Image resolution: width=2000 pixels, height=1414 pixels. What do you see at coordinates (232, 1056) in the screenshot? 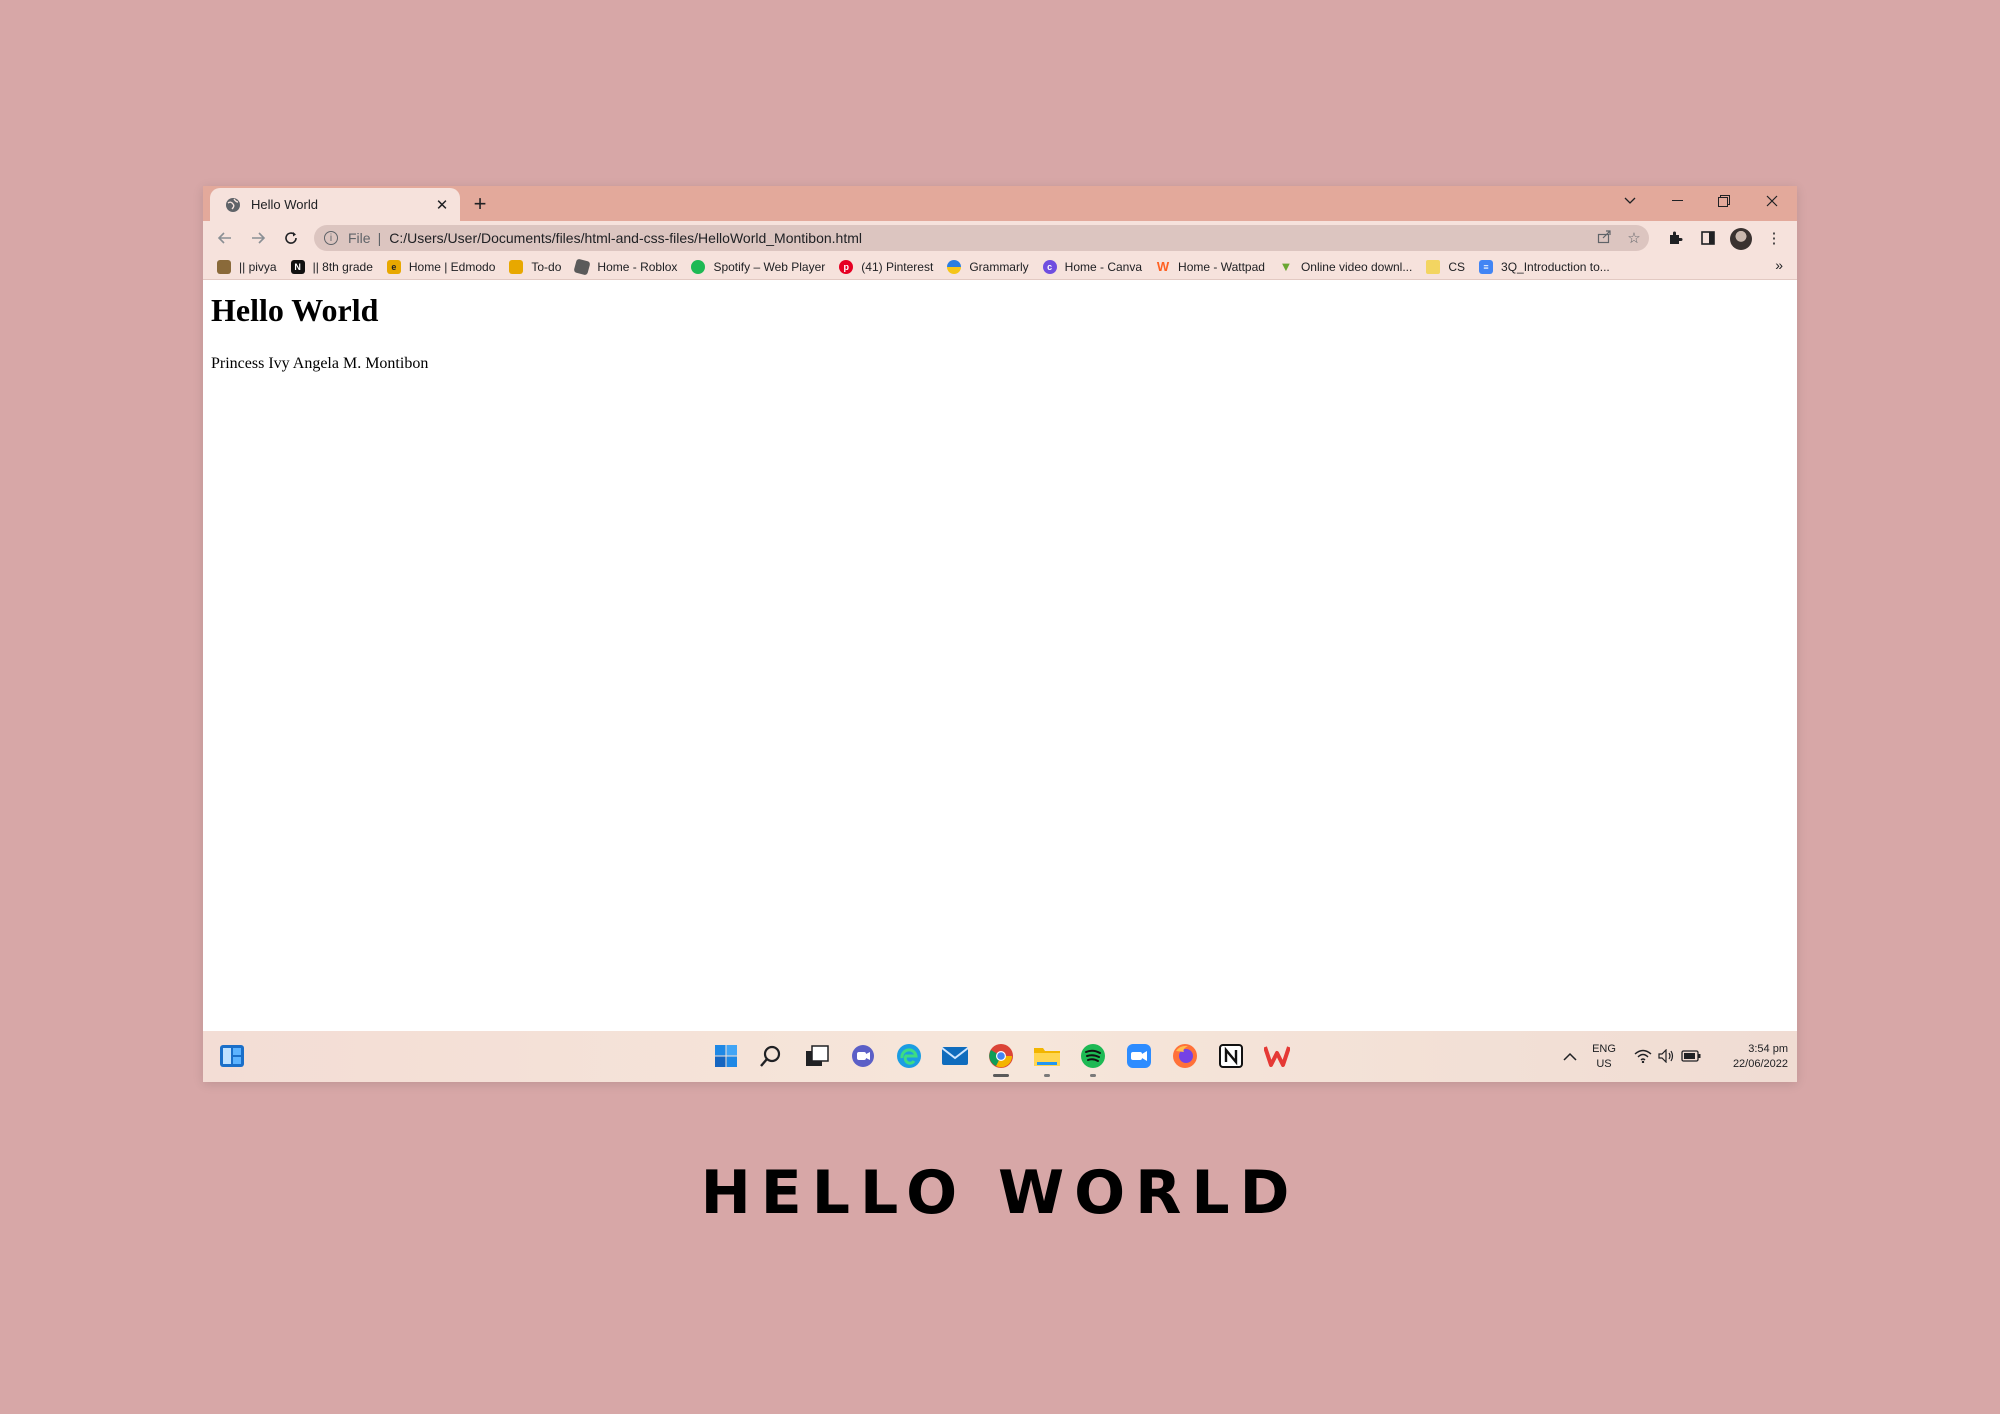
I see `widgets-icon` at bounding box center [232, 1056].